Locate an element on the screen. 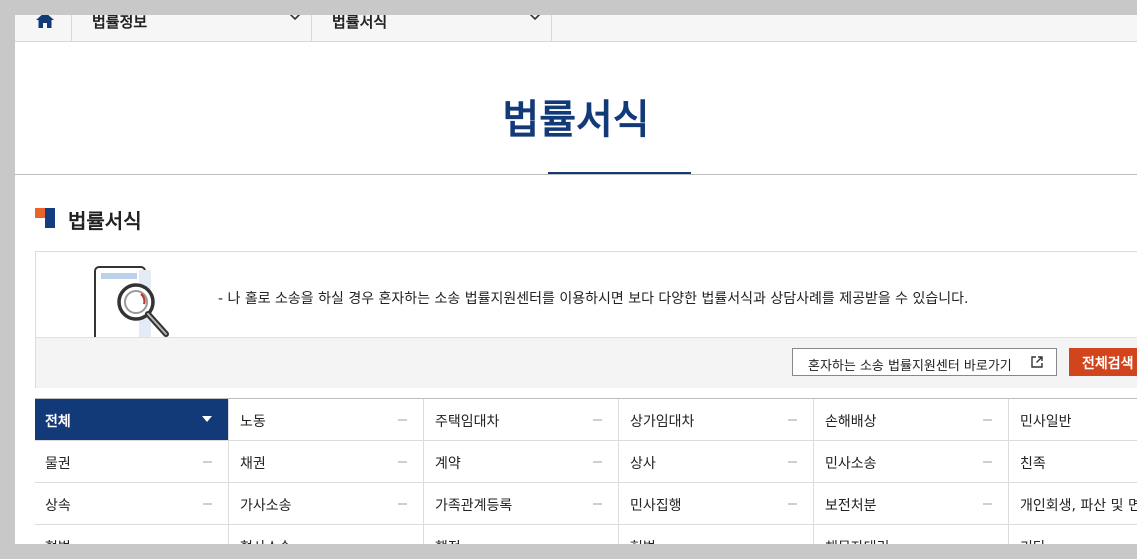 The image size is (1137, 559). category-label: 가족관계등록 is located at coordinates (474, 506).